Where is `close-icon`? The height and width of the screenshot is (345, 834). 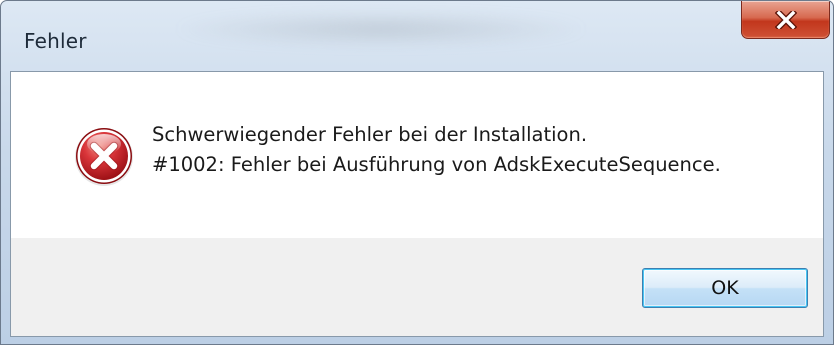
close-icon is located at coordinates (785, 19).